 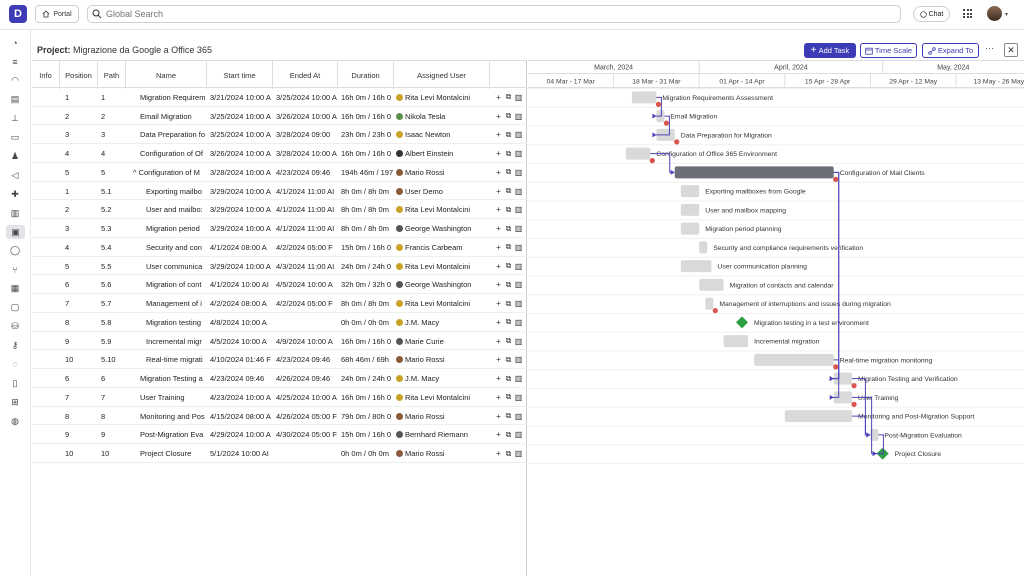 I want to click on column-header-name: Name, so click(x=166, y=75).